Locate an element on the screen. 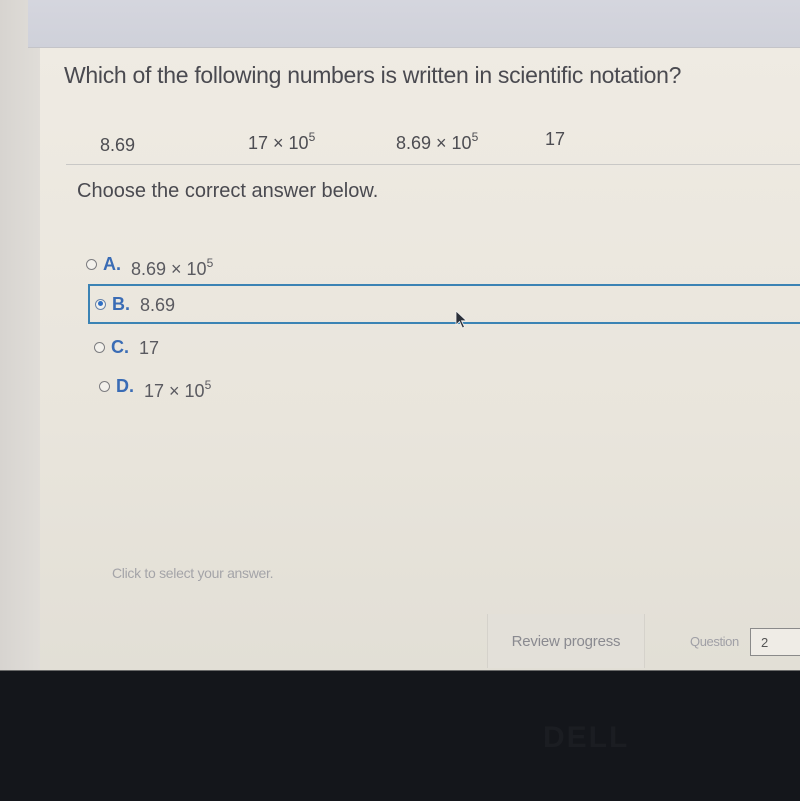 This screenshot has height=801, width=800. option-value: 17 is located at coordinates (149, 348).